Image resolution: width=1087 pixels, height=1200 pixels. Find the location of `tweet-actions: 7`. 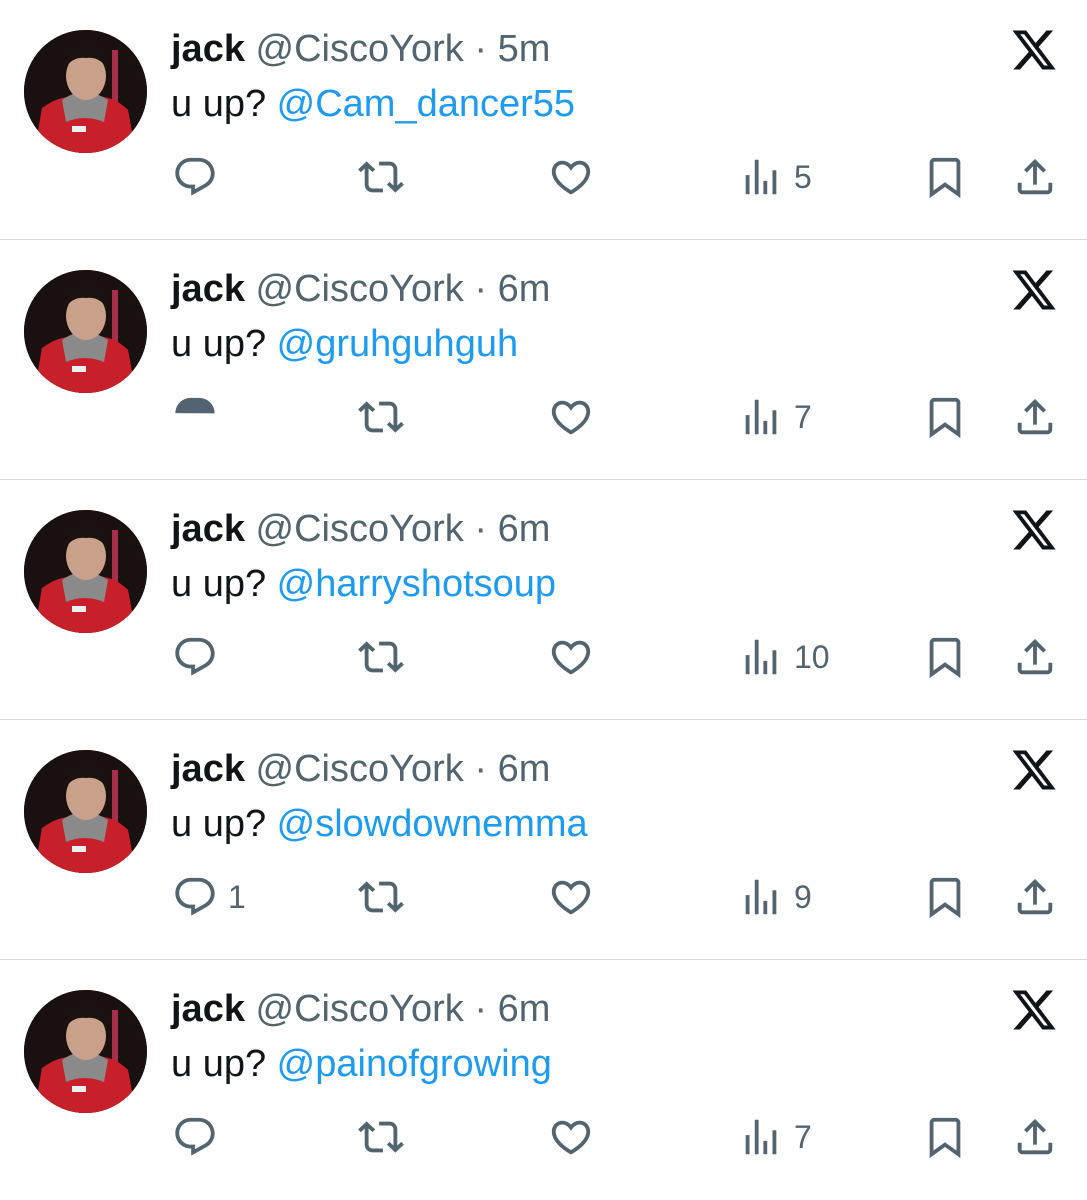

tweet-actions: 7 is located at coordinates (543, 1137).